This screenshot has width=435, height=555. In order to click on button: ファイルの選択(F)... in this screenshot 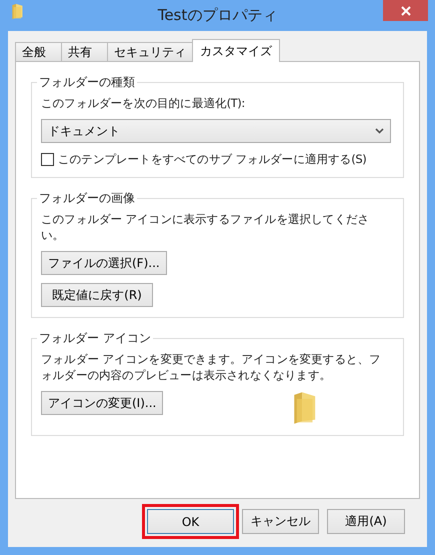, I will do `click(104, 263)`.